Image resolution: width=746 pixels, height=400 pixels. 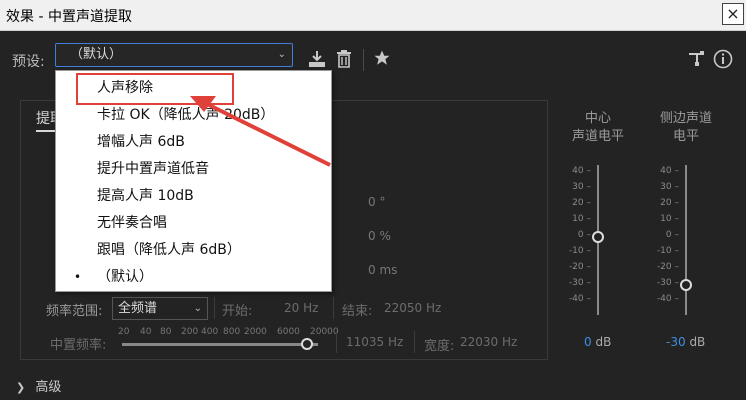 What do you see at coordinates (374, 342) in the screenshot?
I see `center-frequency-value: 11035 Hz` at bounding box center [374, 342].